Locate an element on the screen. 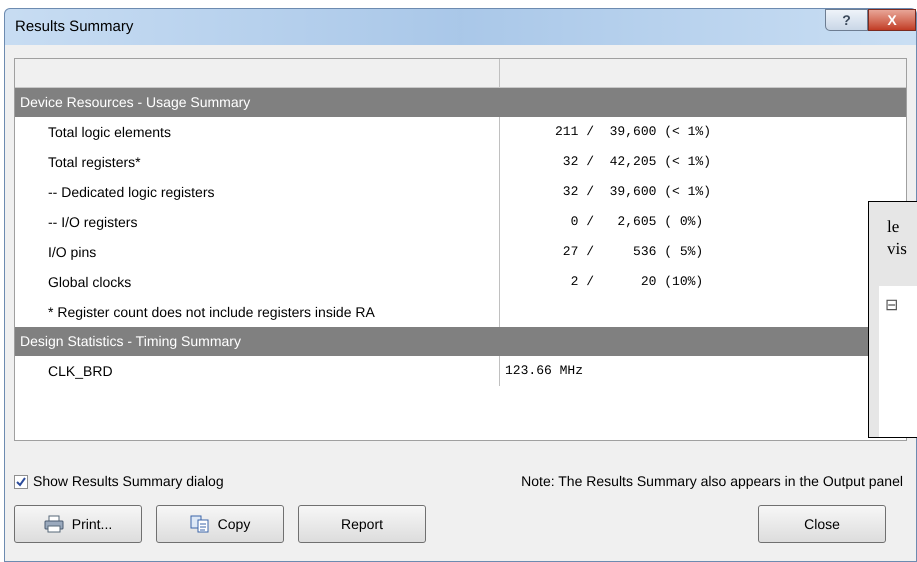 The height and width of the screenshot is (562, 917). help-button: ? is located at coordinates (846, 20).